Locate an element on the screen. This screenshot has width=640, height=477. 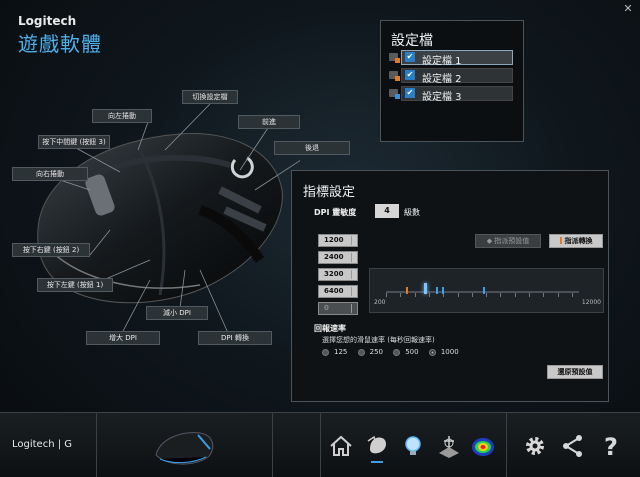
home-icon is located at coordinates (341, 446).